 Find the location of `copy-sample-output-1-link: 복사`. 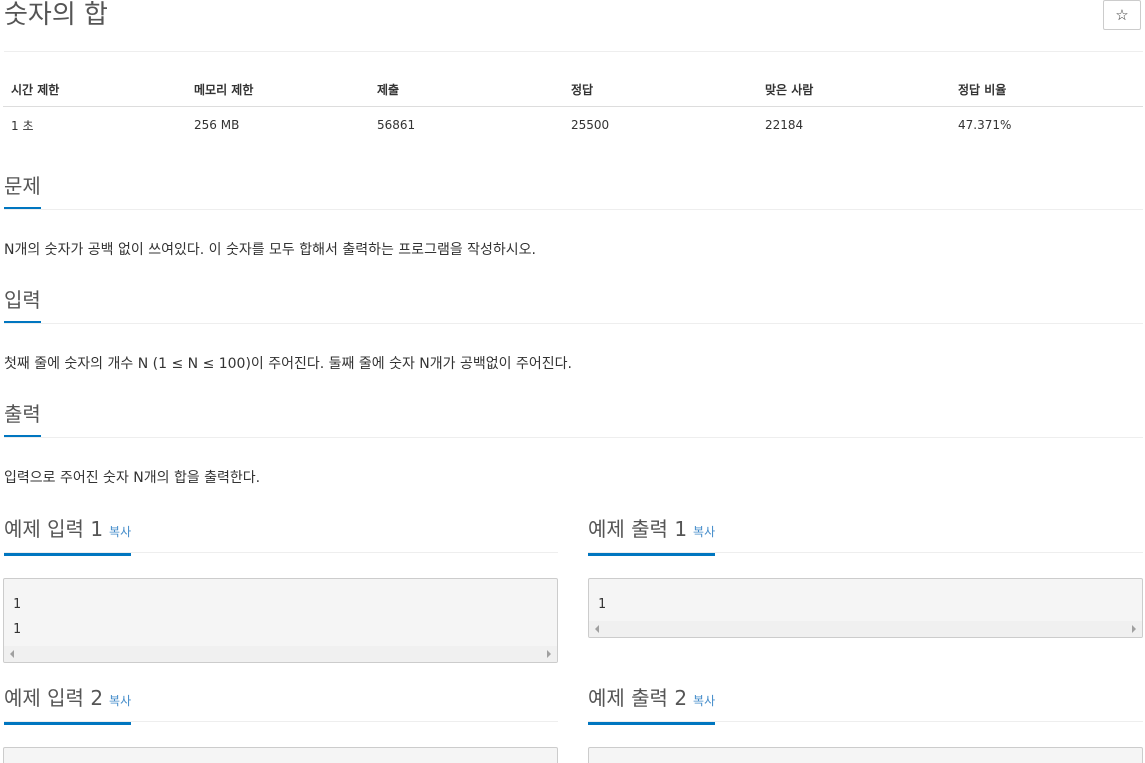

copy-sample-output-1-link: 복사 is located at coordinates (704, 532).